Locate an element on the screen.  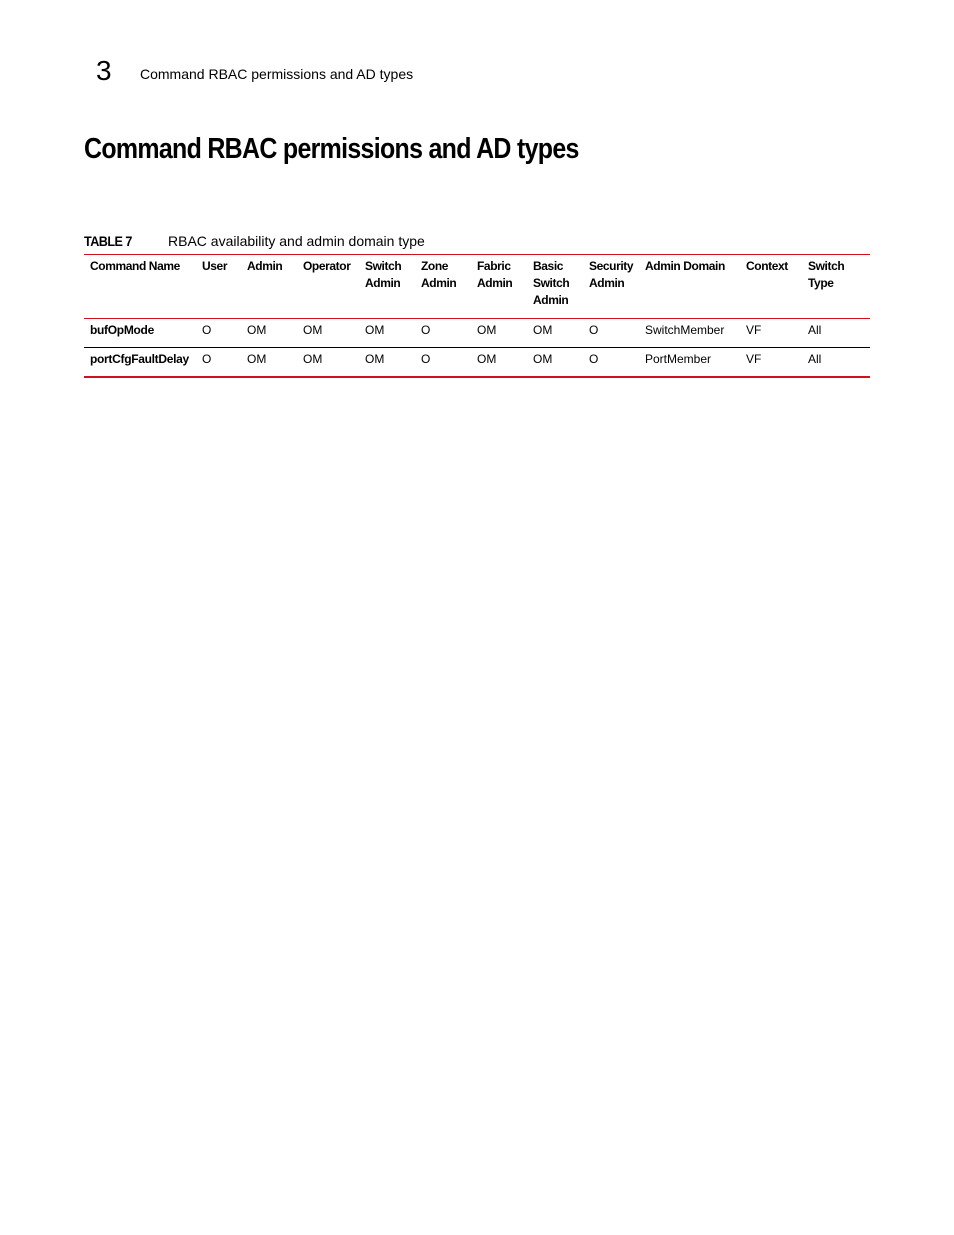
page-title: Command RBAC permissions and AD types is located at coordinates (331, 149).